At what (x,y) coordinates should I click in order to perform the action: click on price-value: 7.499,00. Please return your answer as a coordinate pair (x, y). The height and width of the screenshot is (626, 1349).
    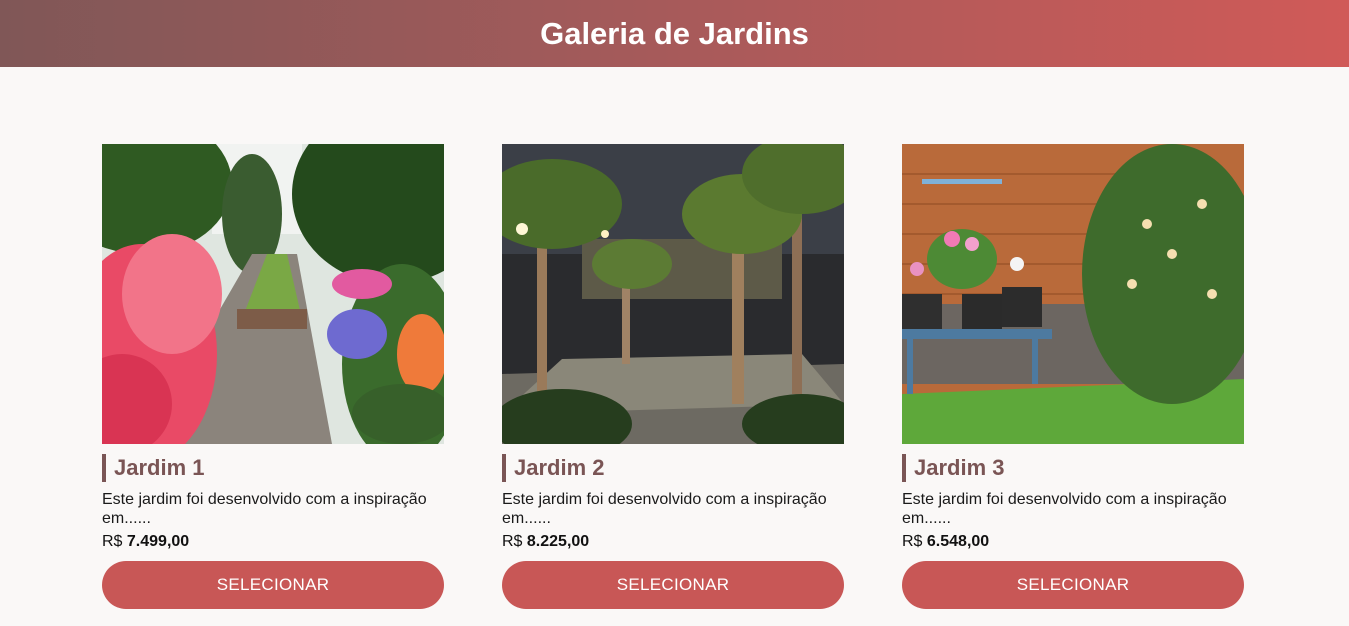
    Looking at the image, I should click on (158, 541).